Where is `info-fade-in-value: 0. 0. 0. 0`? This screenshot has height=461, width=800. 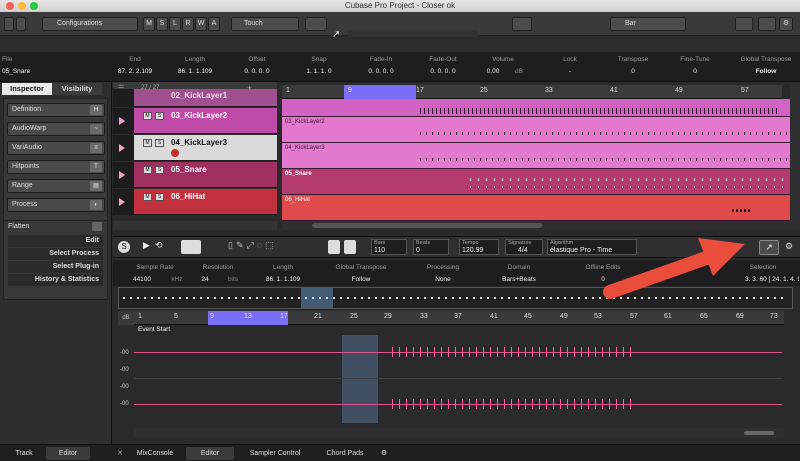 info-fade-in-value: 0. 0. 0. 0 is located at coordinates (381, 71).